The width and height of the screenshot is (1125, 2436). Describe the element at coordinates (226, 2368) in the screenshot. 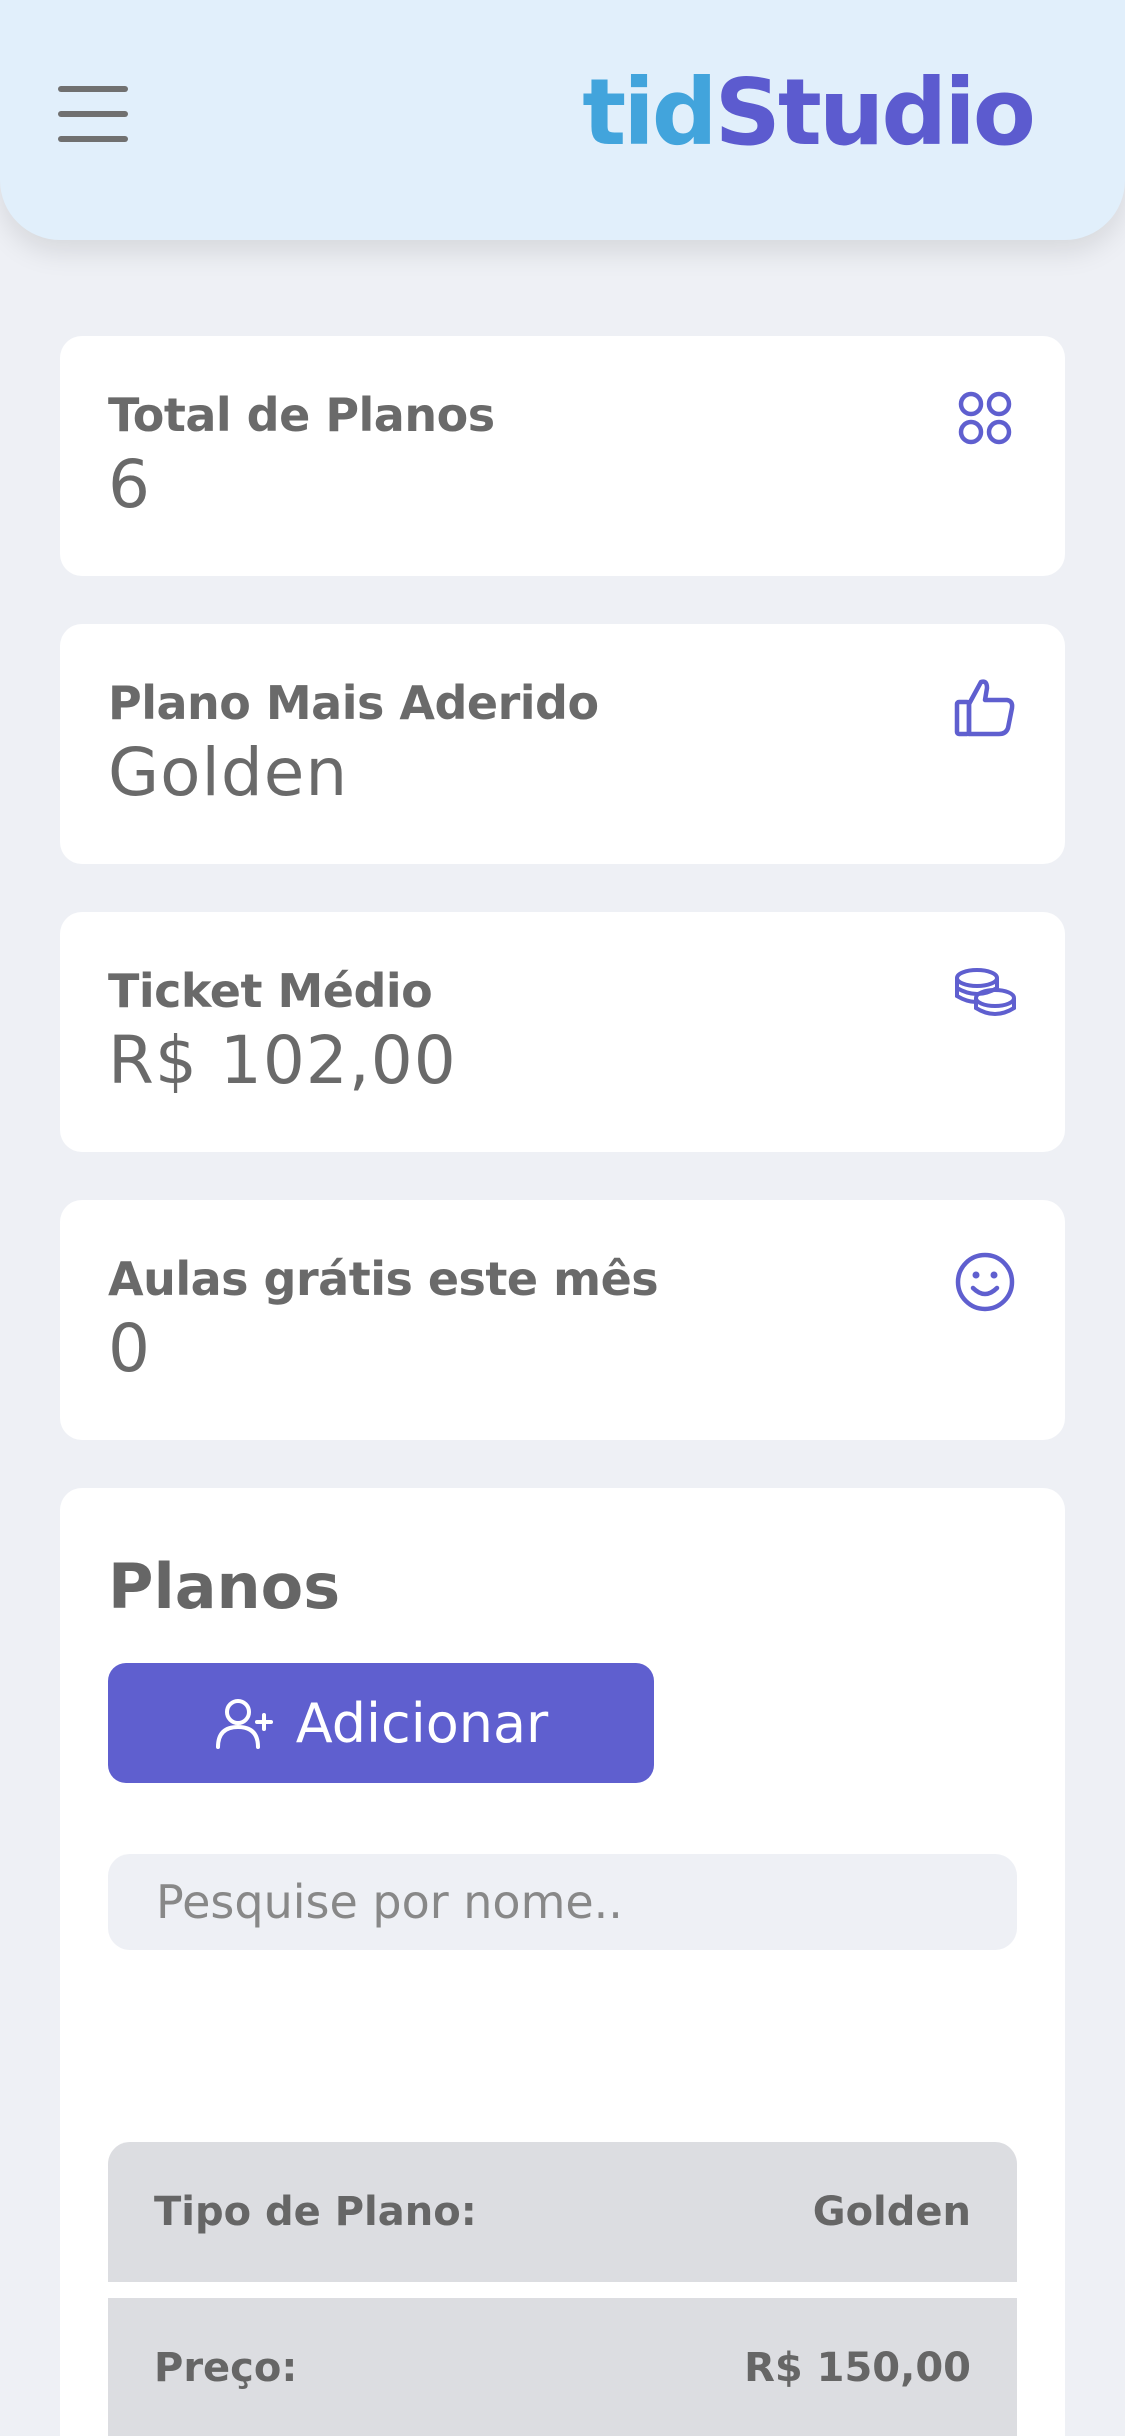

I see `row-label: Preço:` at that location.